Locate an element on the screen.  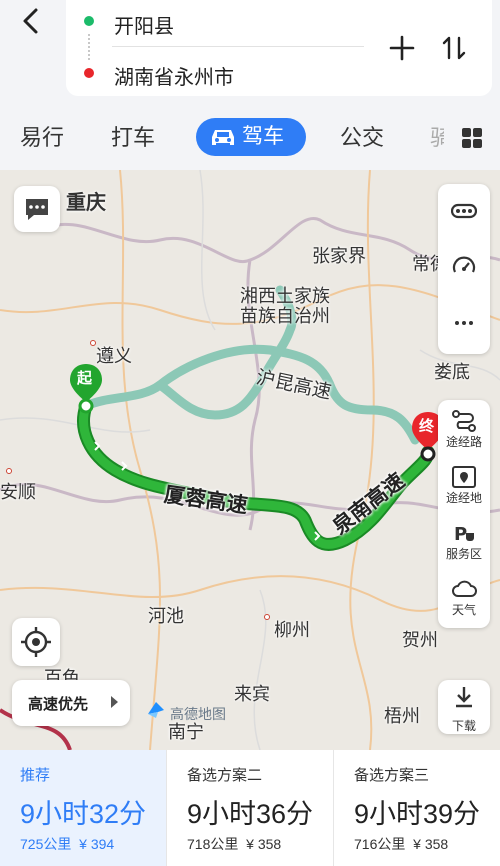
more-modes-button is located at coordinates (472, 138).